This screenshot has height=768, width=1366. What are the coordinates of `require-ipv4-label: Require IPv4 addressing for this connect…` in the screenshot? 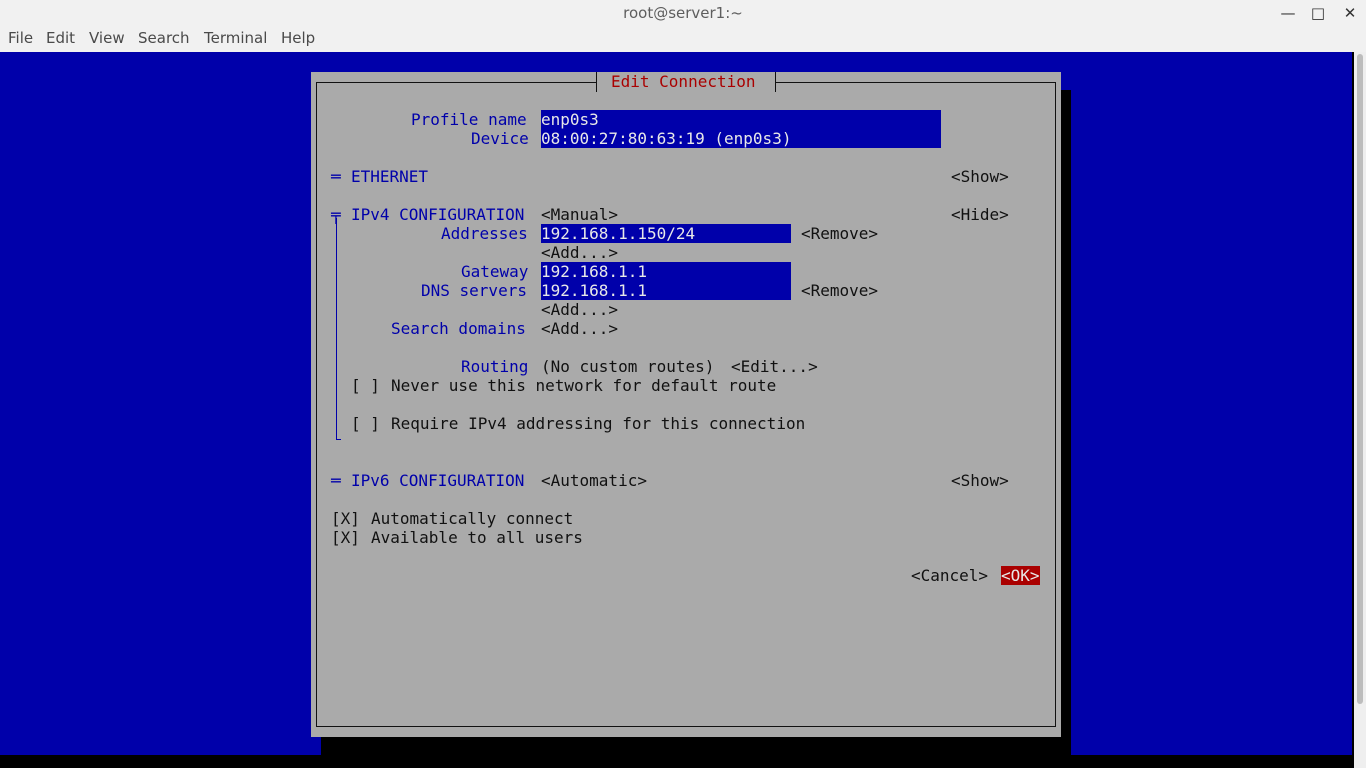 It's located at (598, 423).